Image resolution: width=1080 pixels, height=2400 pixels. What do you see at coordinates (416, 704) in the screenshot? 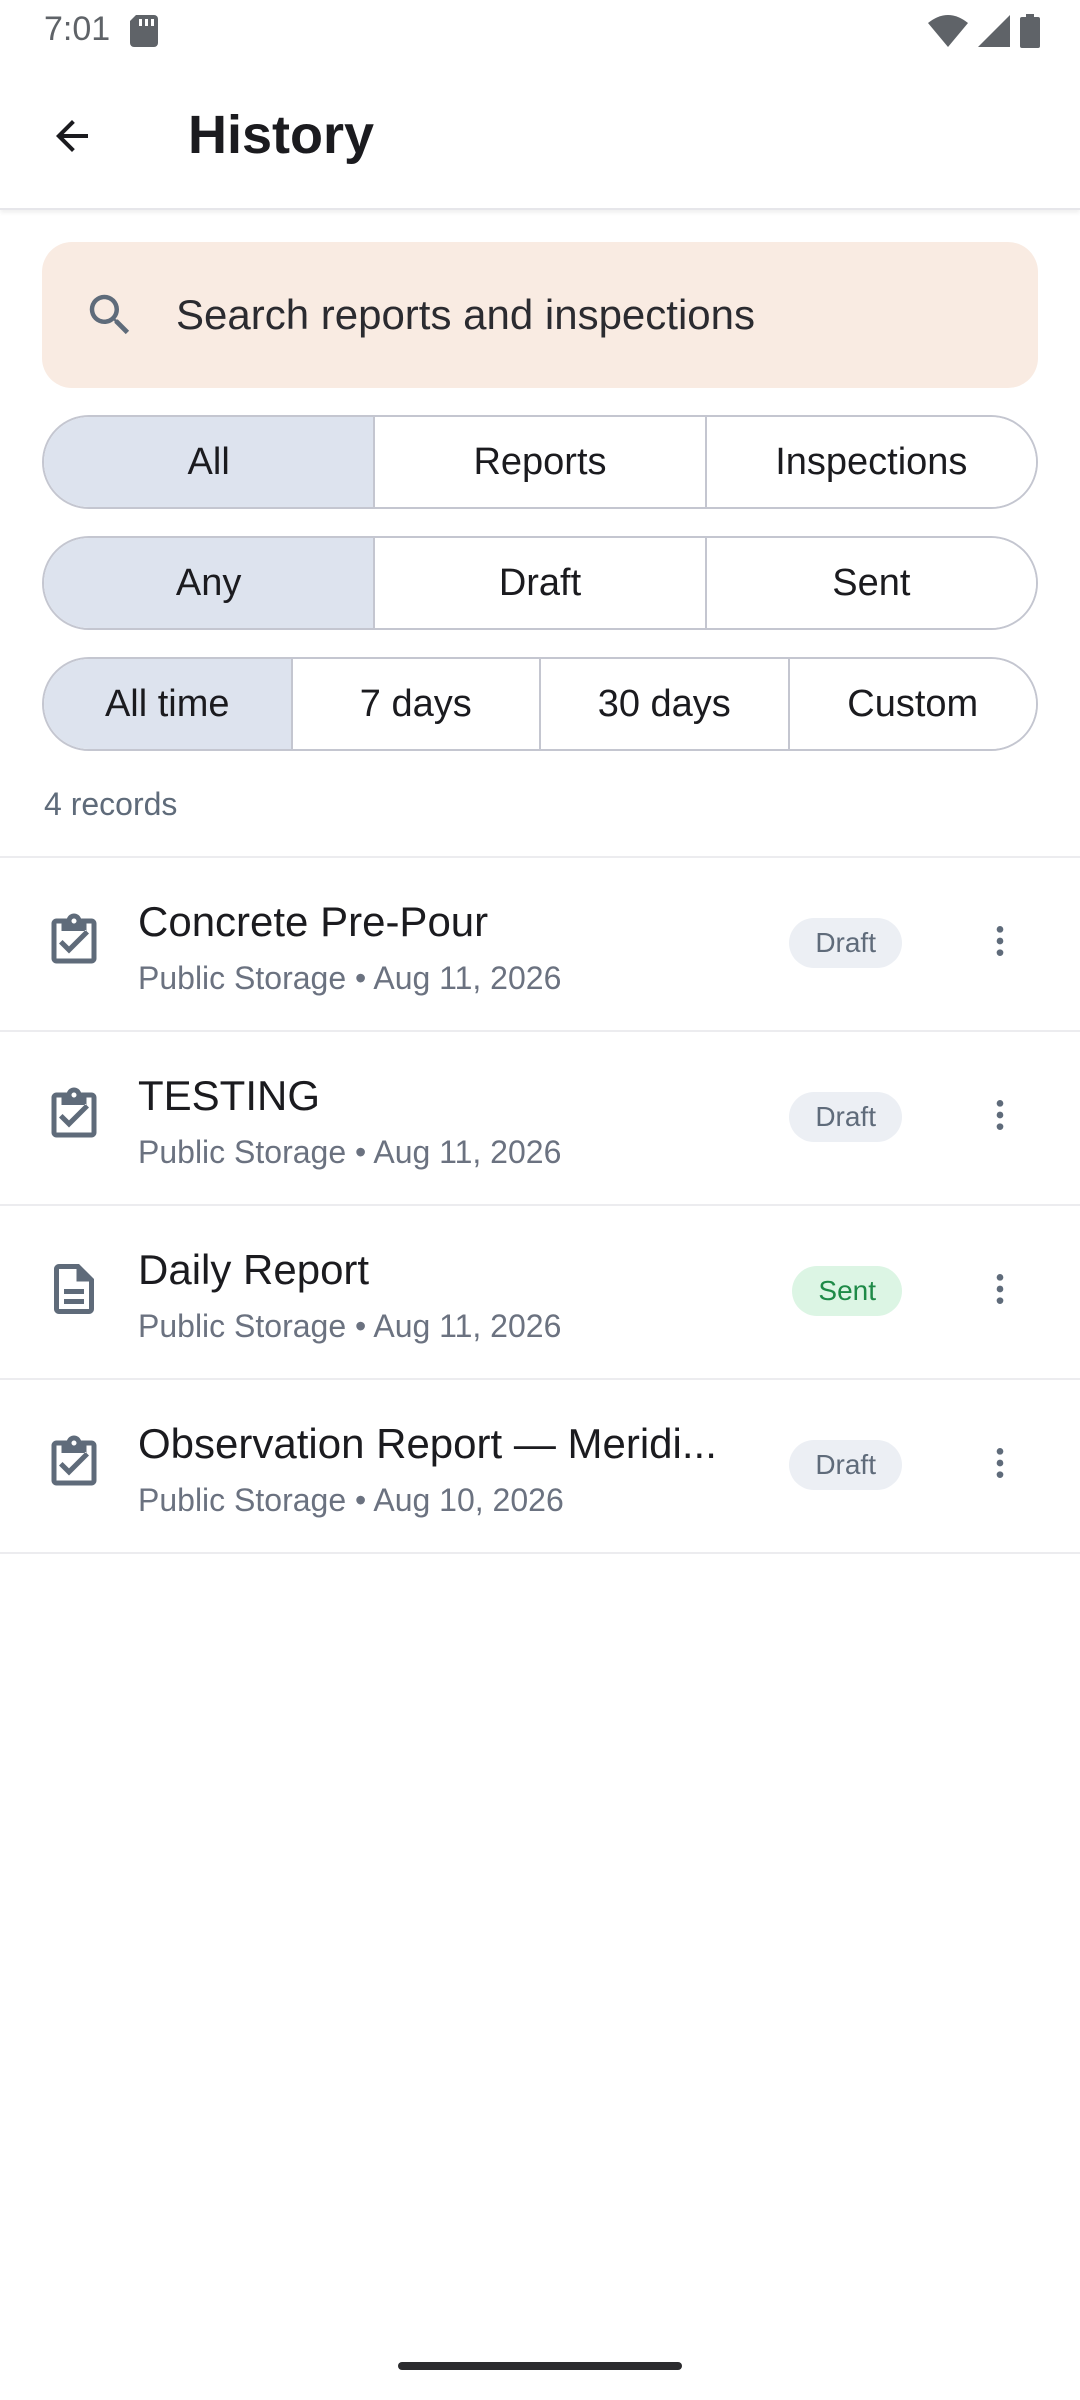
I see `filter-7-days: 7 days` at bounding box center [416, 704].